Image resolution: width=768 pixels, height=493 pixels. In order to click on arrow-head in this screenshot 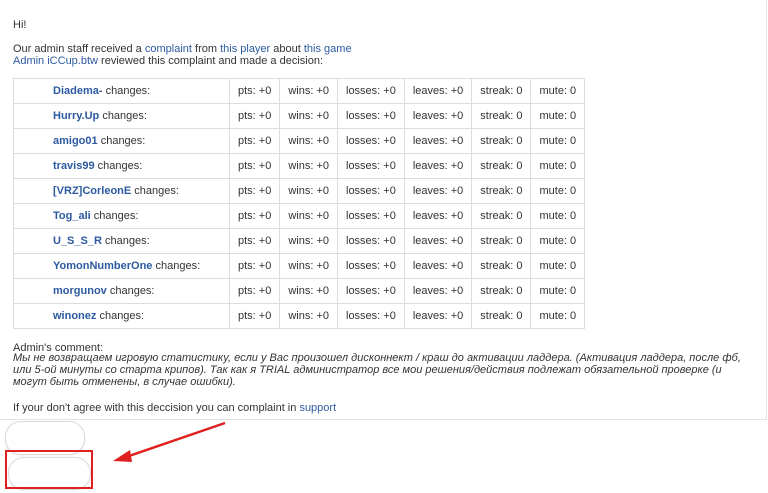, I will do `click(122, 456)`.